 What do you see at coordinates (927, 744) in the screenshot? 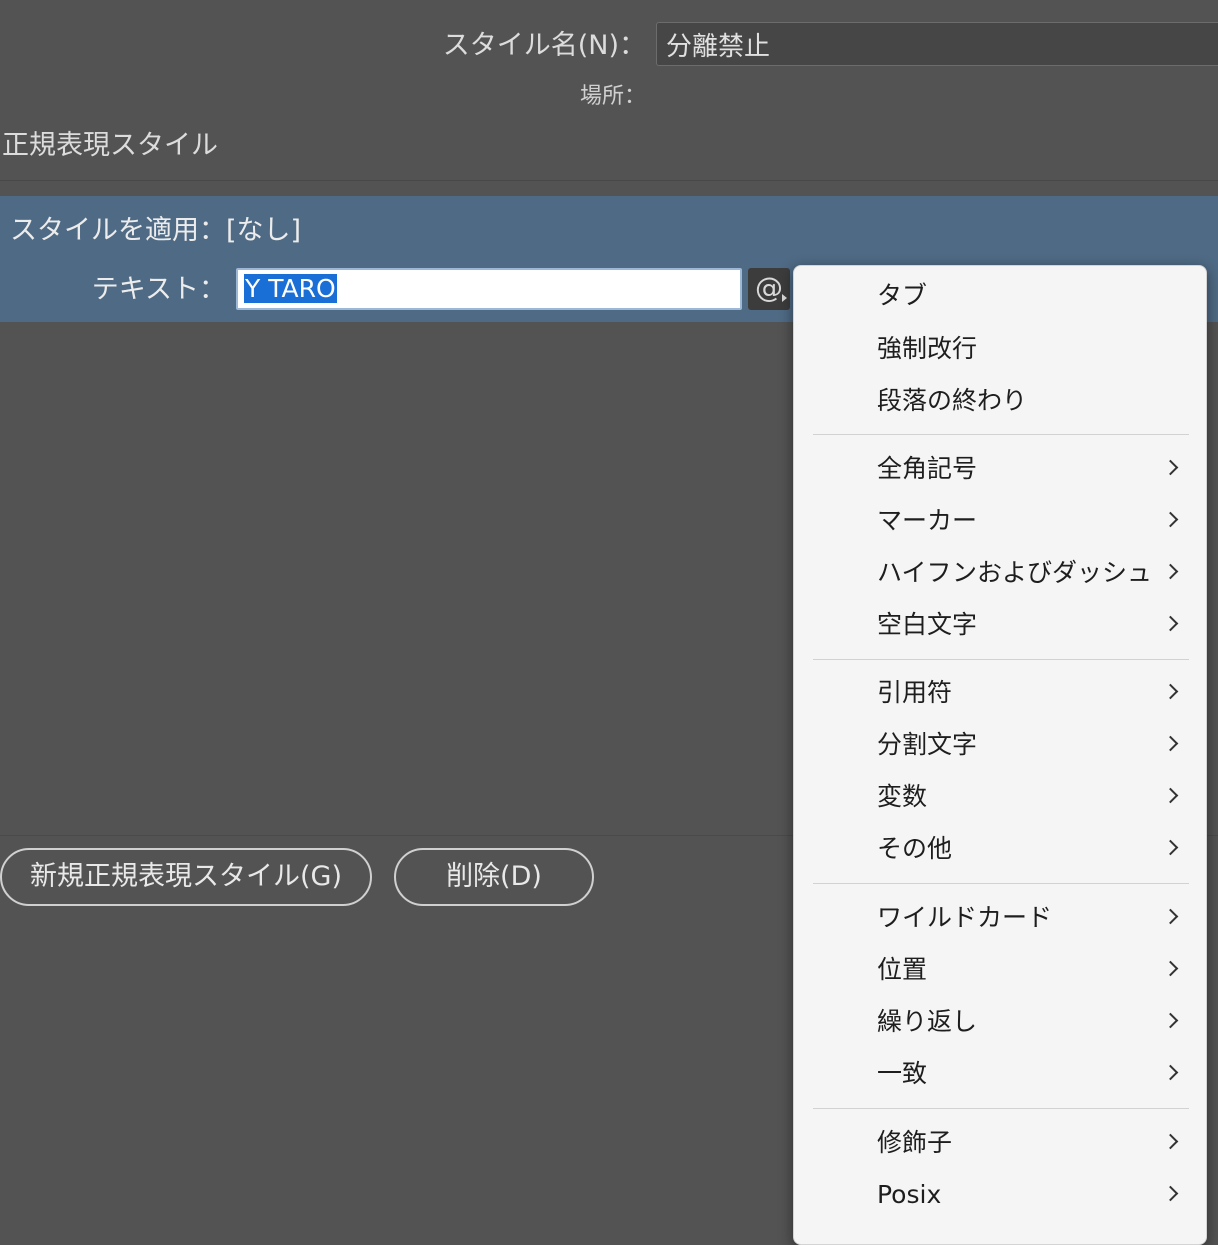
I see `menu-item-label: 分割文字` at bounding box center [927, 744].